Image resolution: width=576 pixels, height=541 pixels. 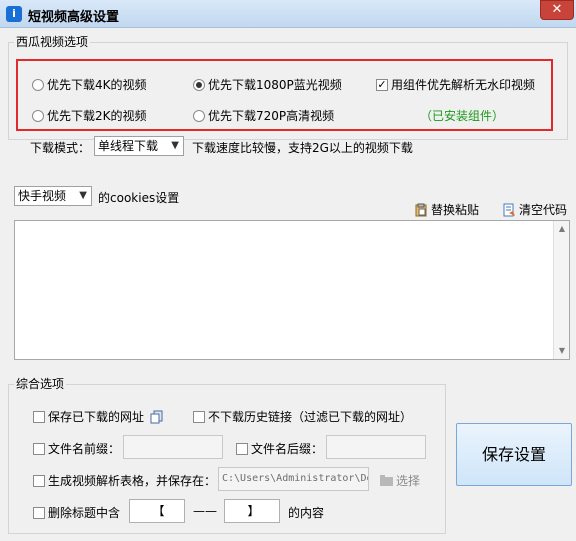 I want to click on radio-720p-indicator, so click(x=199, y=115).